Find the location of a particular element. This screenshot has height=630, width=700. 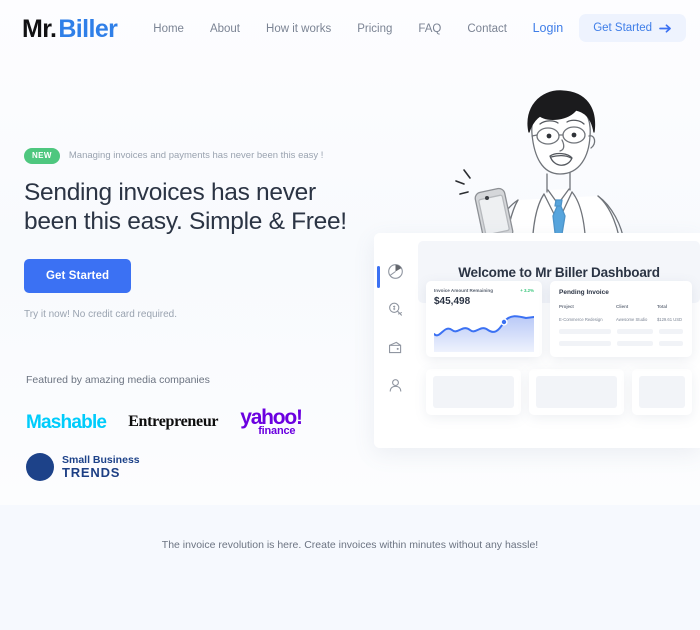

invoice-trend-chart is located at coordinates (484, 333).